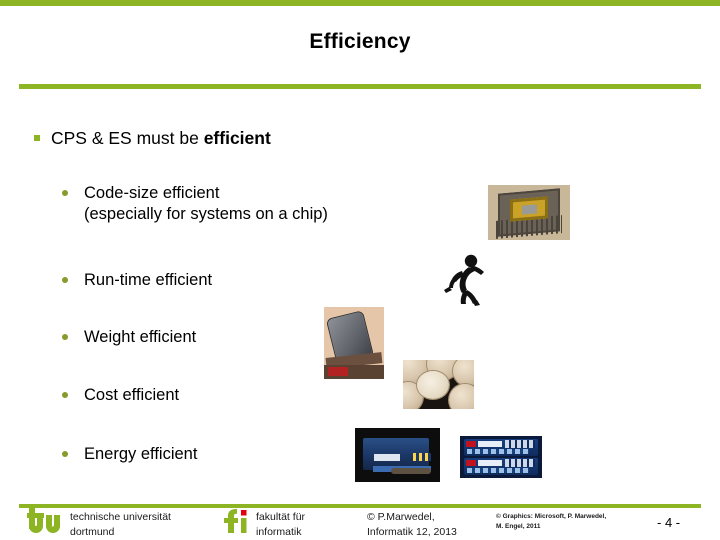  What do you see at coordinates (237, 138) in the screenshot?
I see `bullet-level1-text-bold: efficient` at bounding box center [237, 138].